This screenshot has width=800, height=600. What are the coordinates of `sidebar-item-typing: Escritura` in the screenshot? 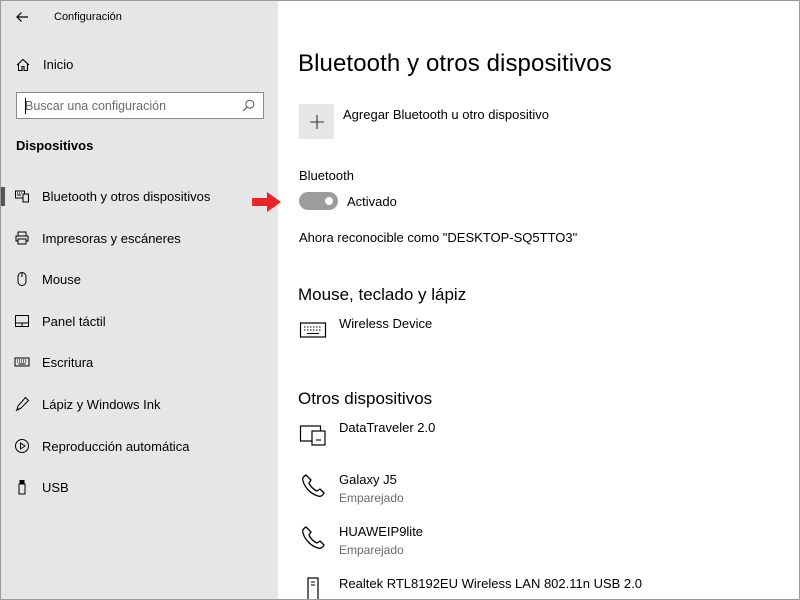 It's located at (139, 363).